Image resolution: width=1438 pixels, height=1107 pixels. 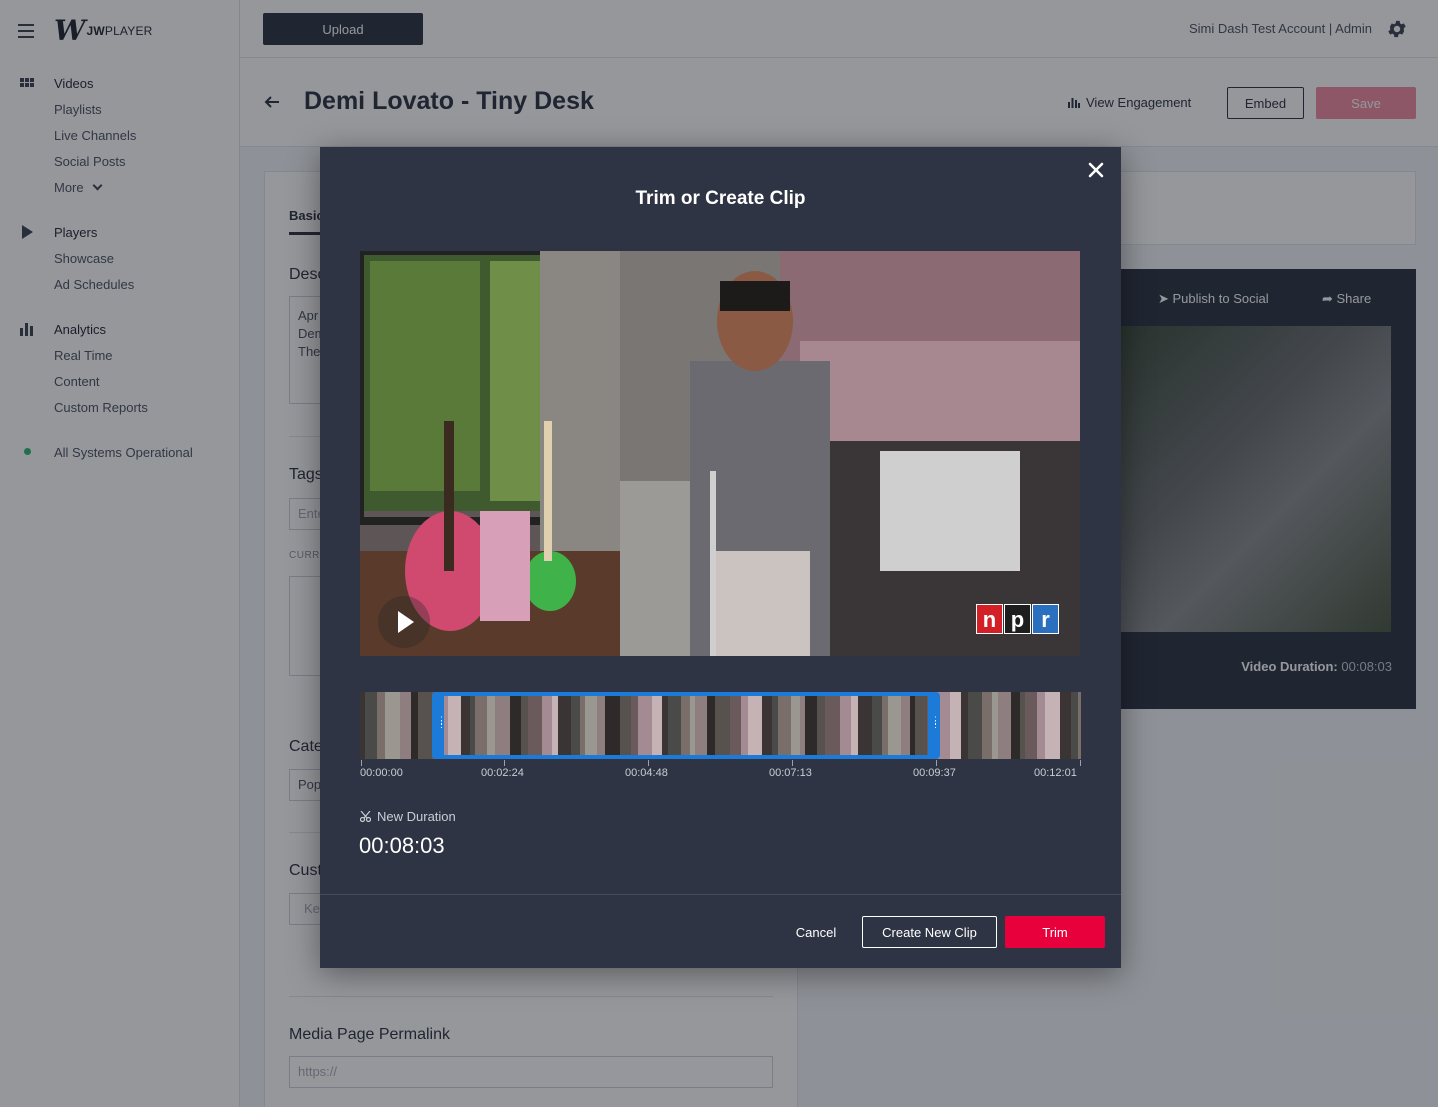 I want to click on new-duration-label: New Duration, so click(x=408, y=816).